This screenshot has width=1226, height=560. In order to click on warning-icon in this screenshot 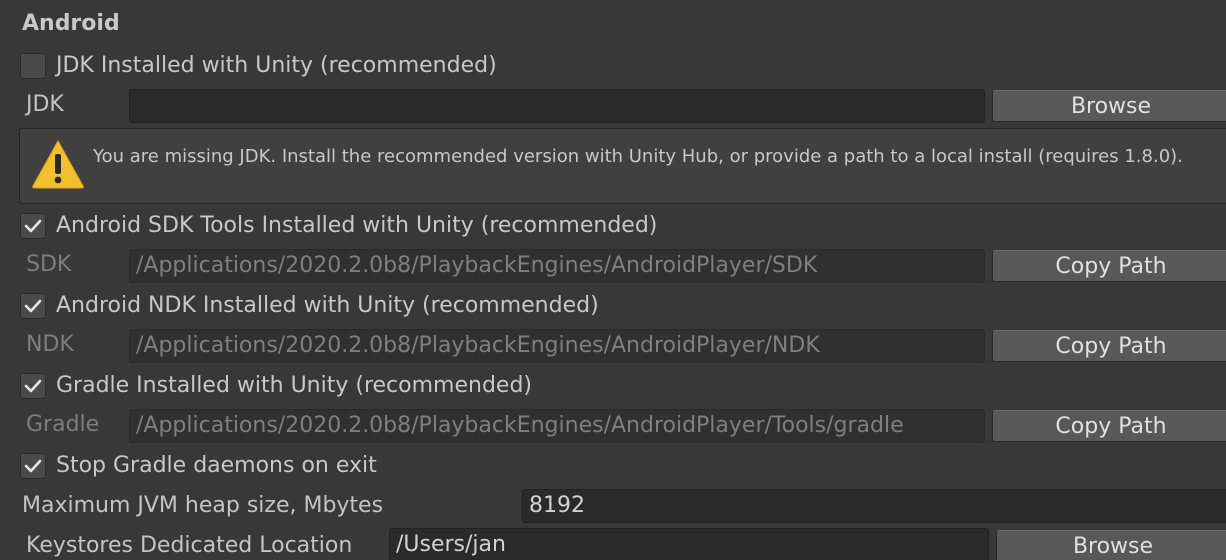, I will do `click(58, 164)`.